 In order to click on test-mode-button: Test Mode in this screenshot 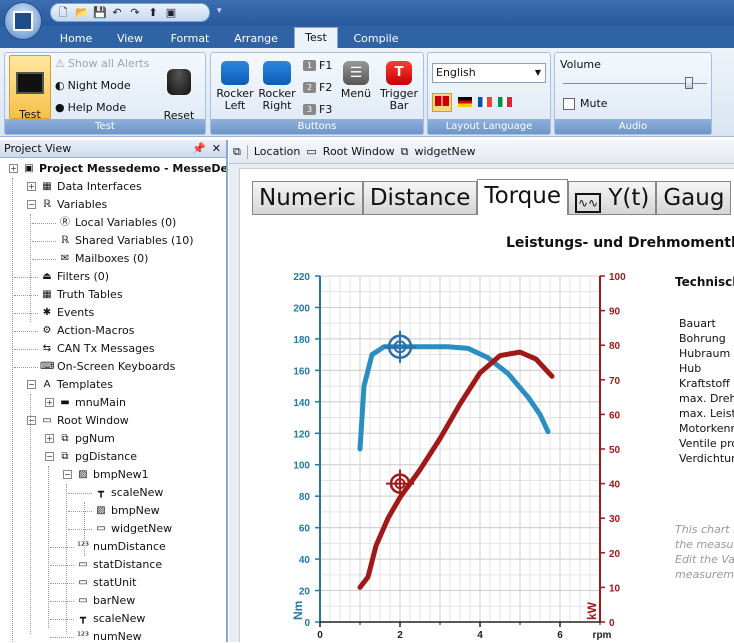, I will do `click(30, 94)`.